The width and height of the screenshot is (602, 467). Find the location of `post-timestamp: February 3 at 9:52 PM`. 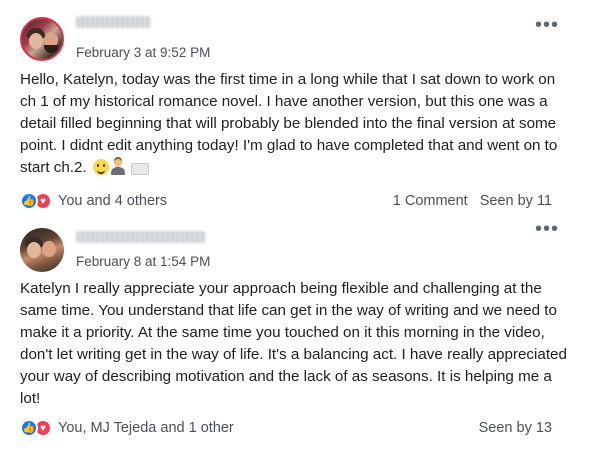

post-timestamp: February 3 at 9:52 PM is located at coordinates (143, 52).